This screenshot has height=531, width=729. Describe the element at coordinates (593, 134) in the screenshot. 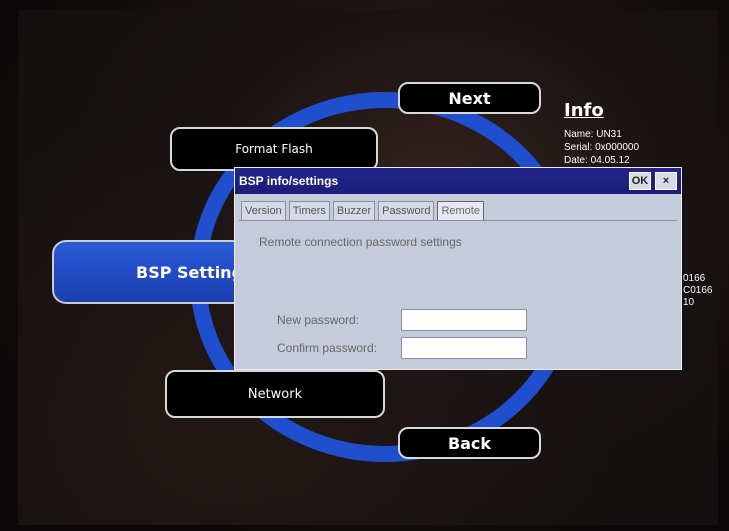

I see `info-name: Name: UN31` at that location.